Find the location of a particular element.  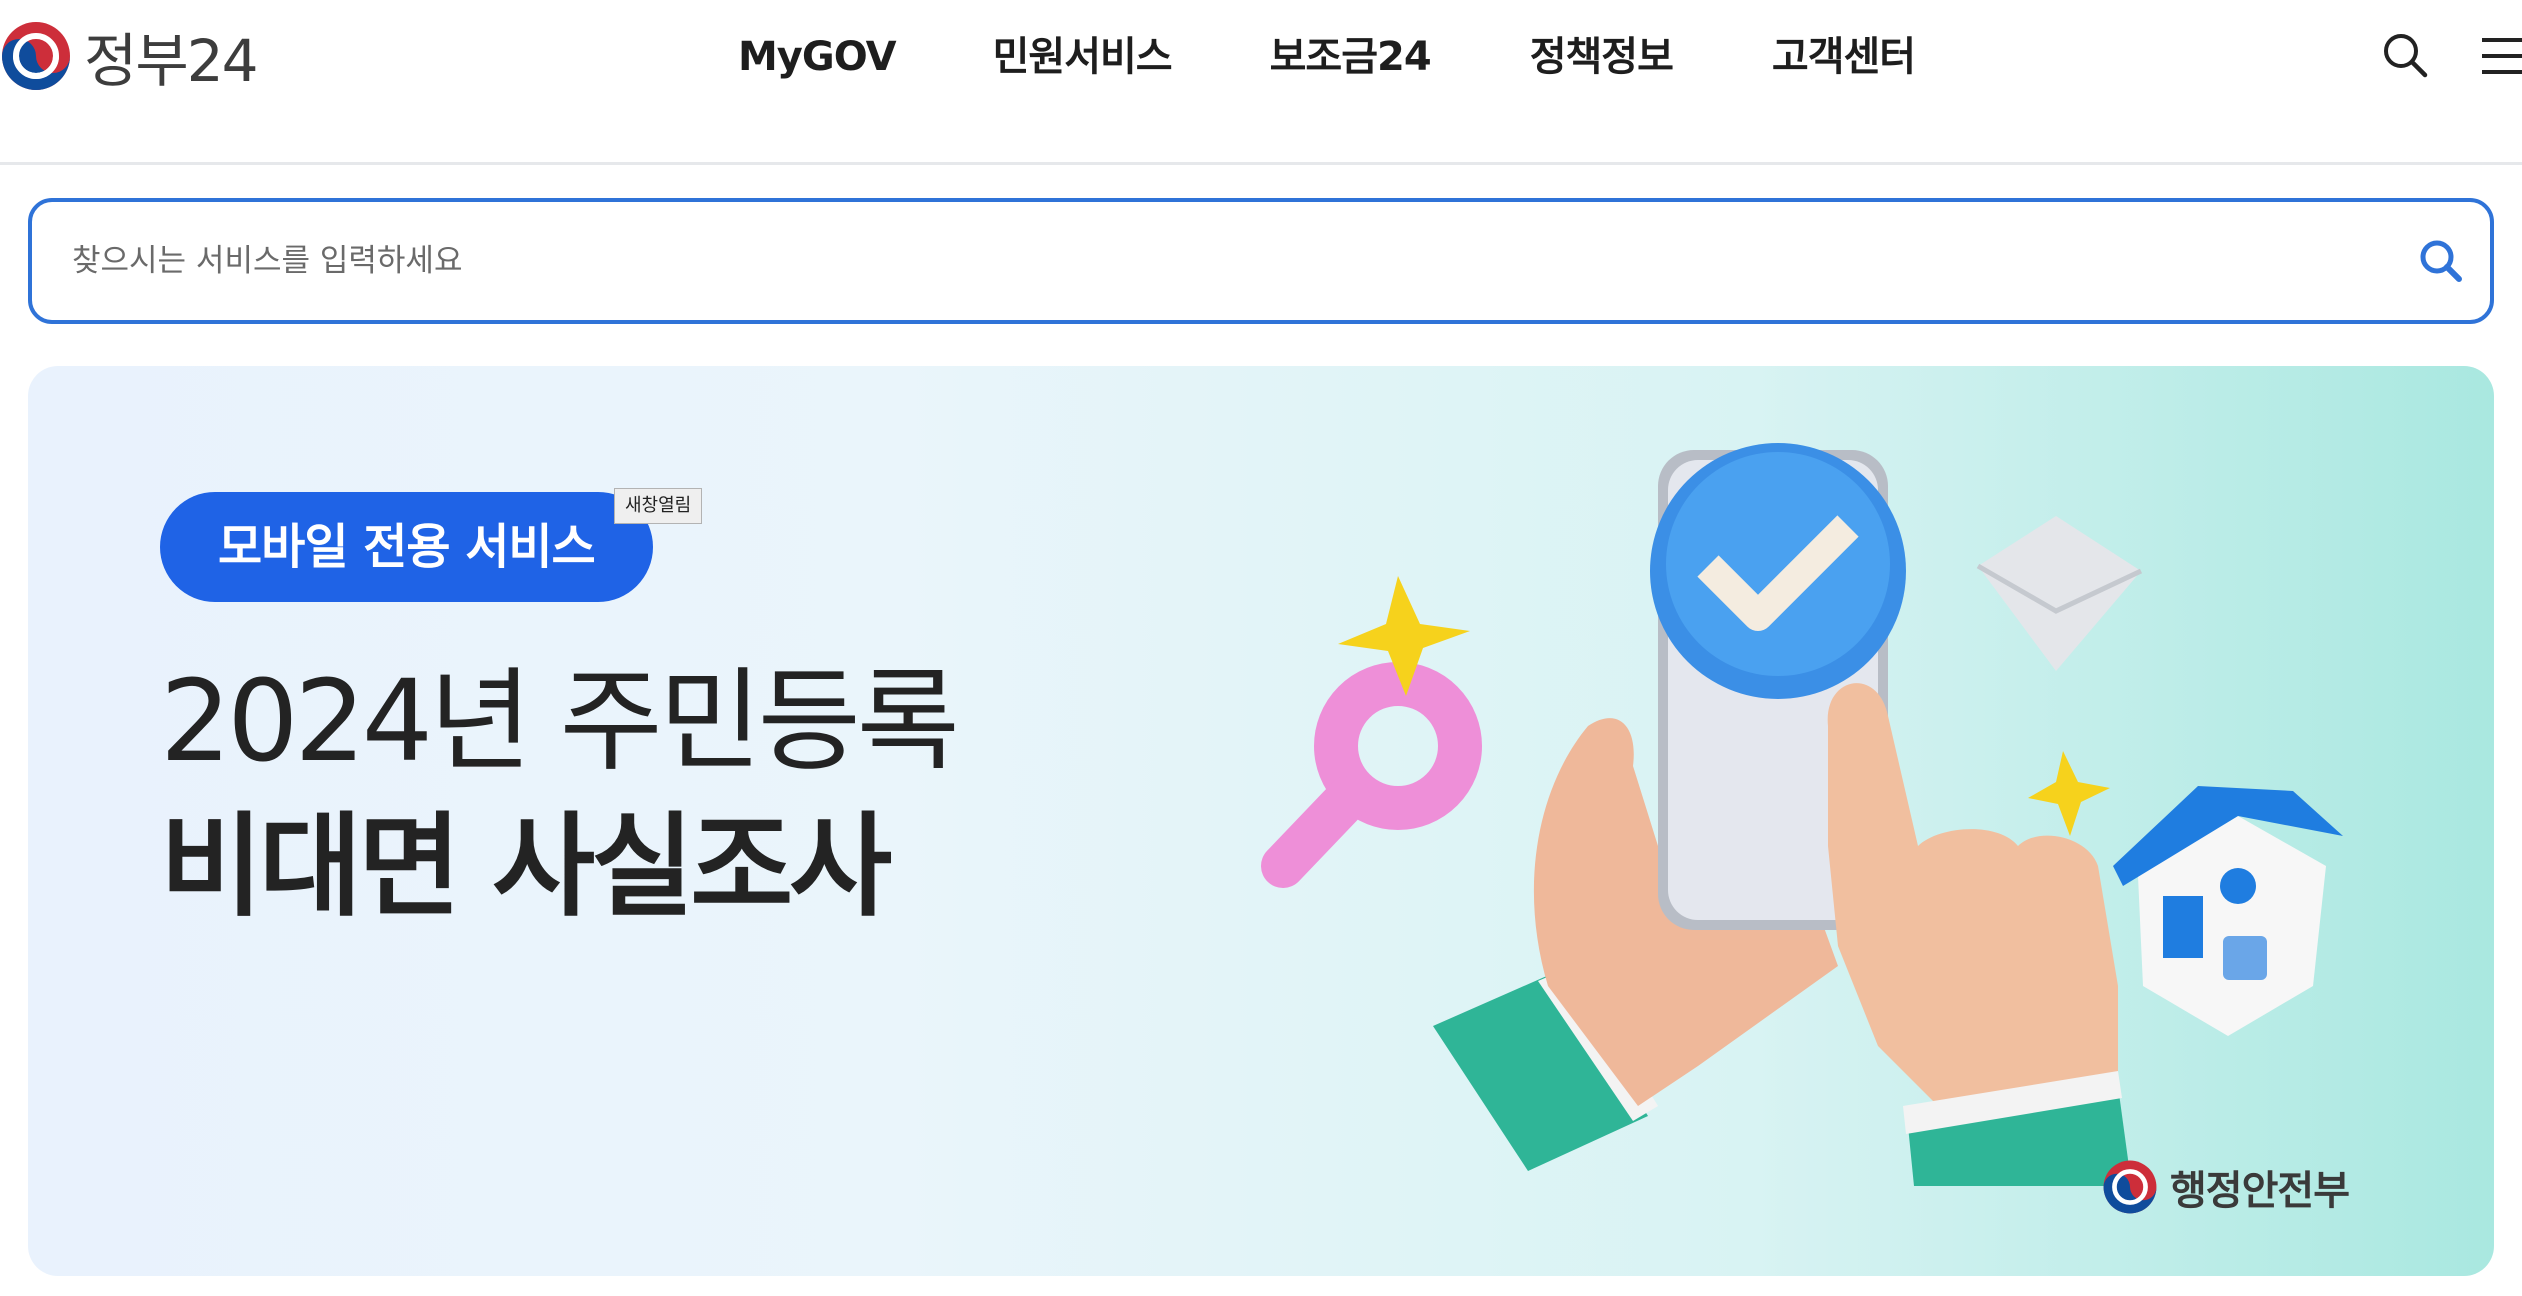

star-icon is located at coordinates (2069, 793).